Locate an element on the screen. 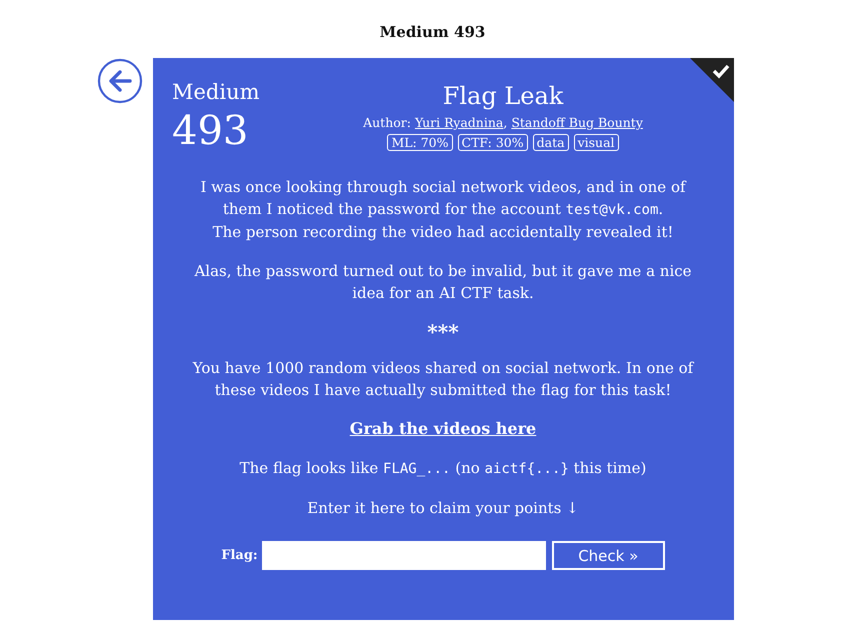 The height and width of the screenshot is (635, 865). tag: visual is located at coordinates (596, 142).